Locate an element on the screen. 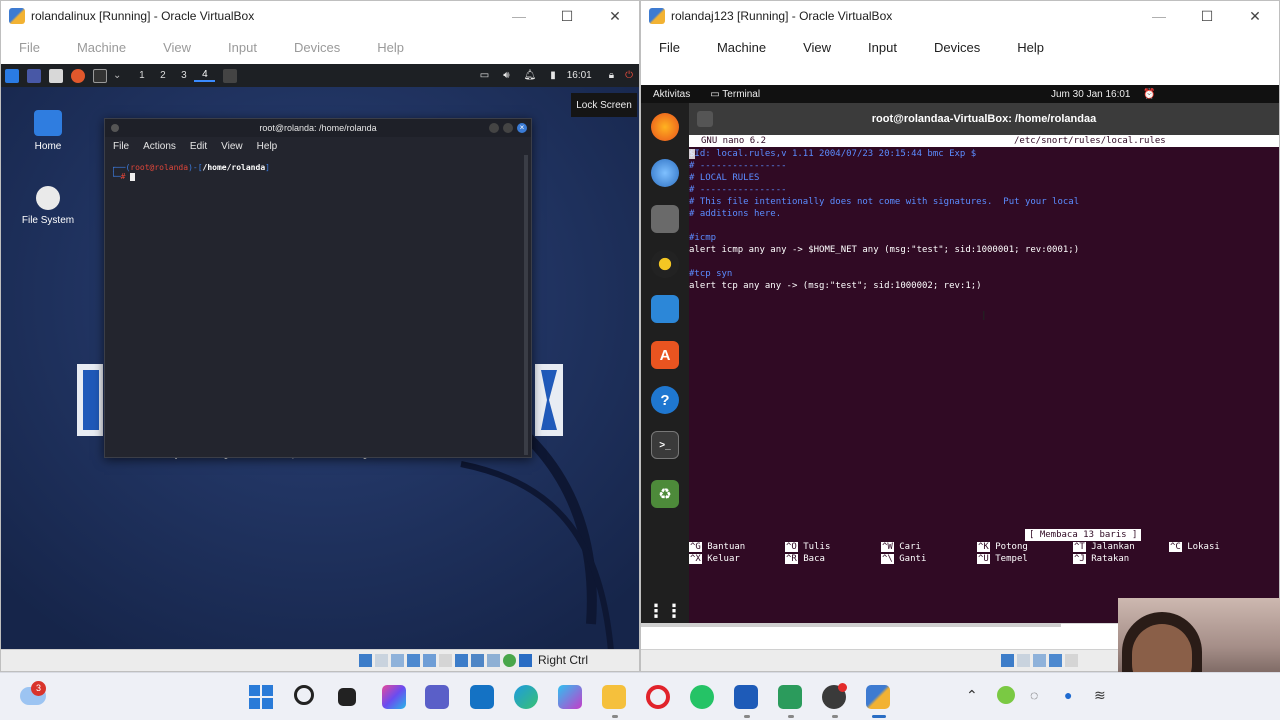 Image resolution: width=1280 pixels, height=720 pixels. terminal-menu-edit: Edit is located at coordinates (198, 146).